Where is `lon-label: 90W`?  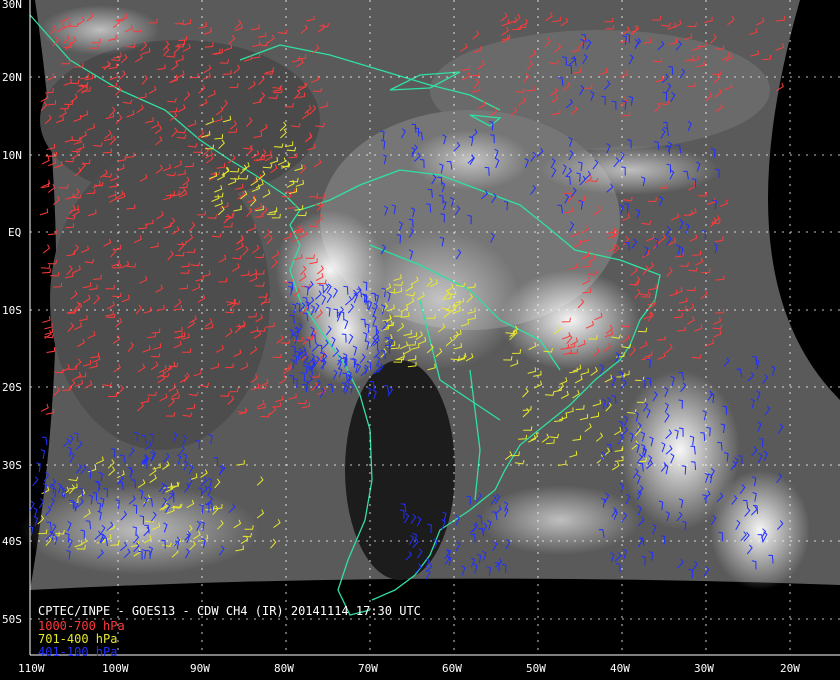 lon-label: 90W is located at coordinates (200, 668).